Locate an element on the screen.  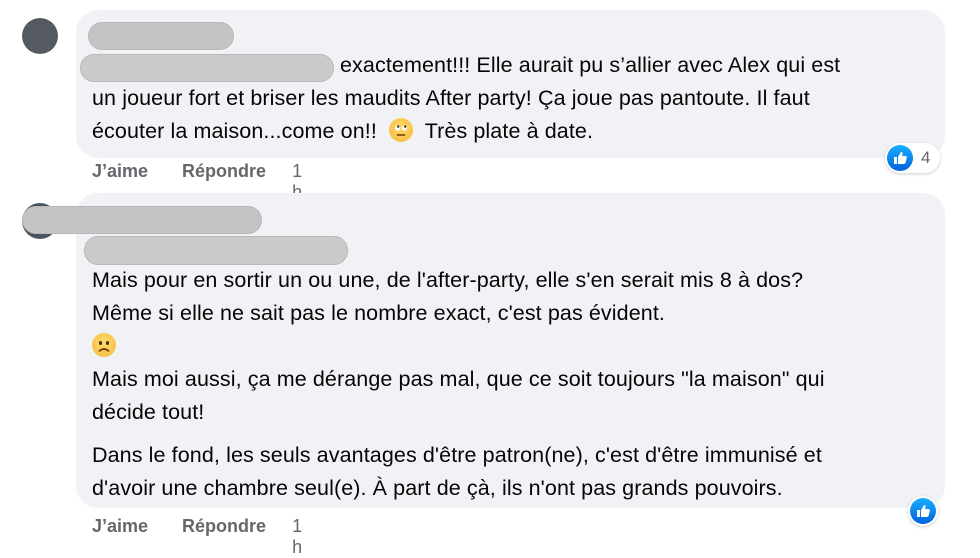
reaction-summary: 4 is located at coordinates (913, 158).